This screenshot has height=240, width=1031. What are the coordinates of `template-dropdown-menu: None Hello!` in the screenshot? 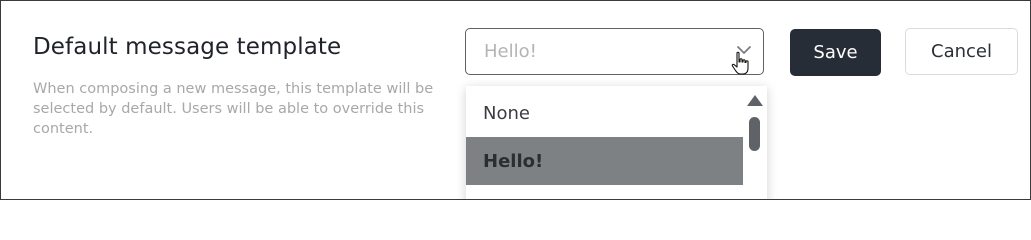 It's located at (616, 142).